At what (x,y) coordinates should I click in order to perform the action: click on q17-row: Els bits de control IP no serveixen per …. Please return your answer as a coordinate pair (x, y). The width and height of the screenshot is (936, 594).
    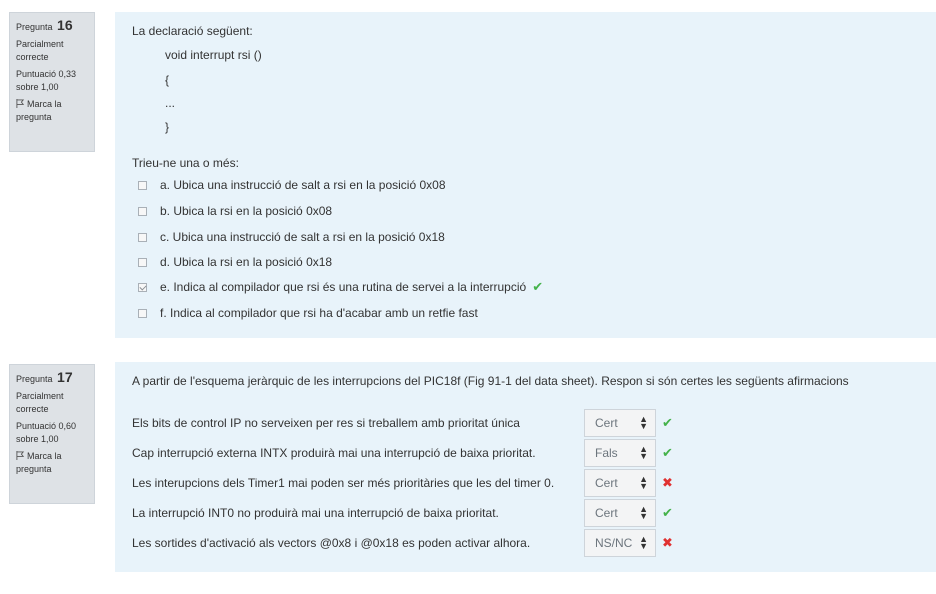
    Looking at the image, I should click on (534, 423).